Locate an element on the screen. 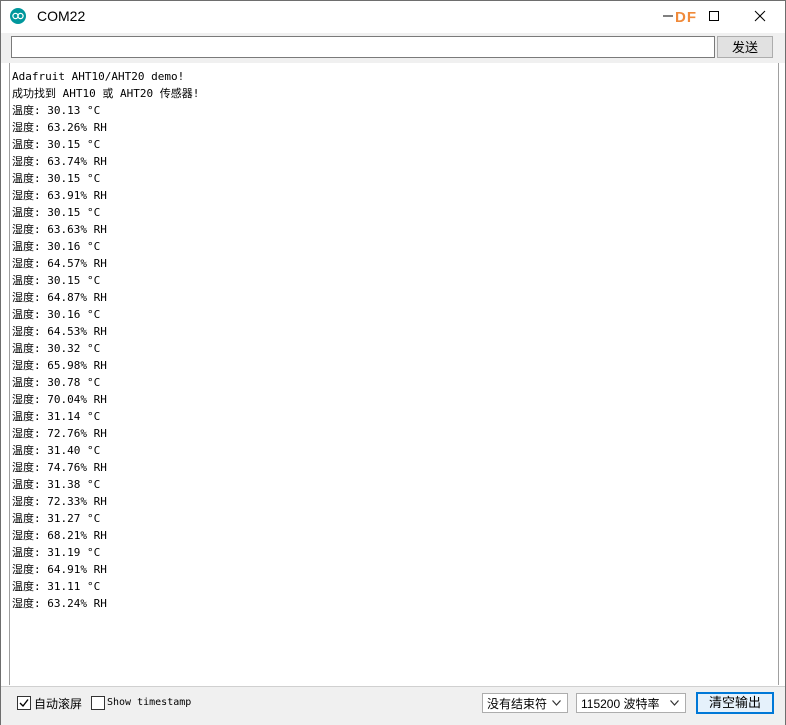  output-line: 湿度: 63.26% RH is located at coordinates (59, 127).